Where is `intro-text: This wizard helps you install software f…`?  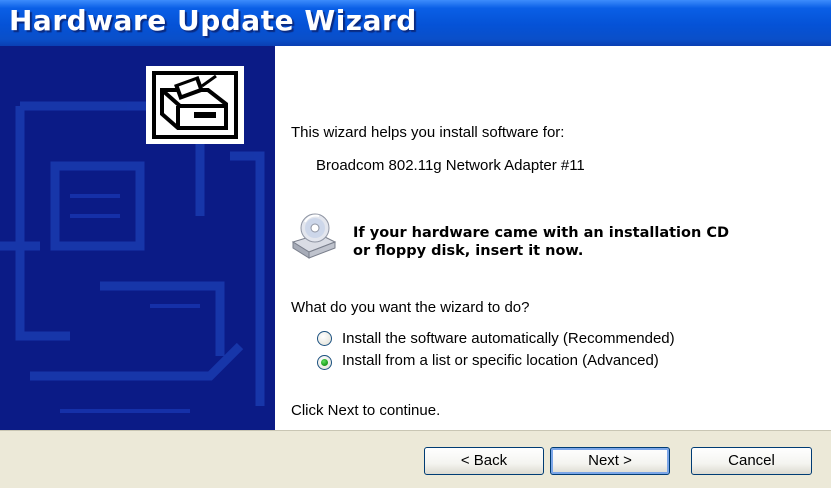 intro-text: This wizard helps you install software f… is located at coordinates (428, 132).